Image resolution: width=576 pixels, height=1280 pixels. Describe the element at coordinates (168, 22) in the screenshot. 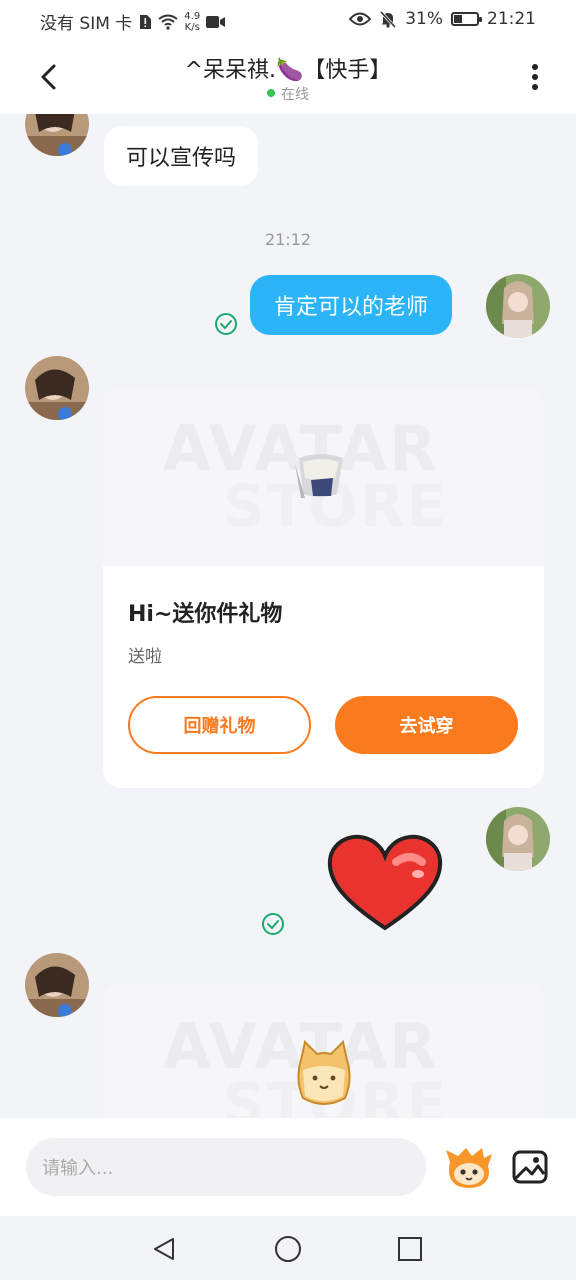

I see `wifi-icon` at that location.